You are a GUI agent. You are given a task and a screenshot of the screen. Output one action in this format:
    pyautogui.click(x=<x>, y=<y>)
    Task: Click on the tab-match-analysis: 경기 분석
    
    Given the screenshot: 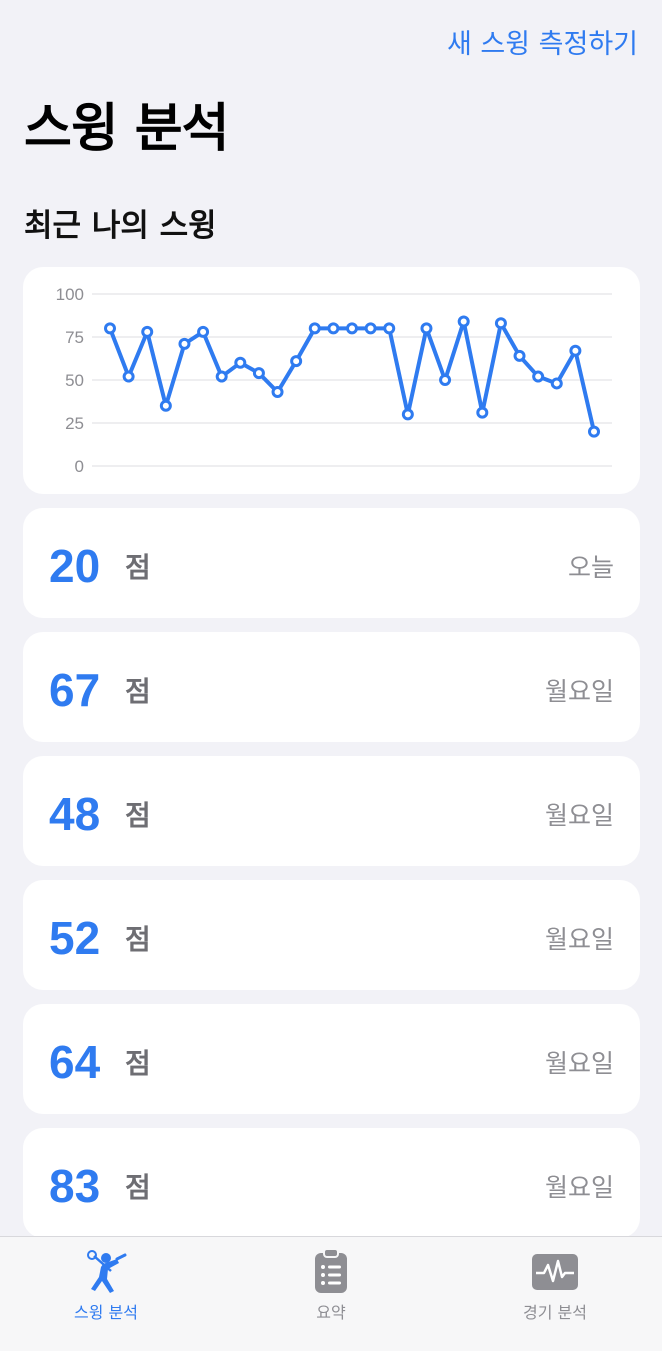 What is the action you would take?
    pyautogui.click(x=553, y=1294)
    